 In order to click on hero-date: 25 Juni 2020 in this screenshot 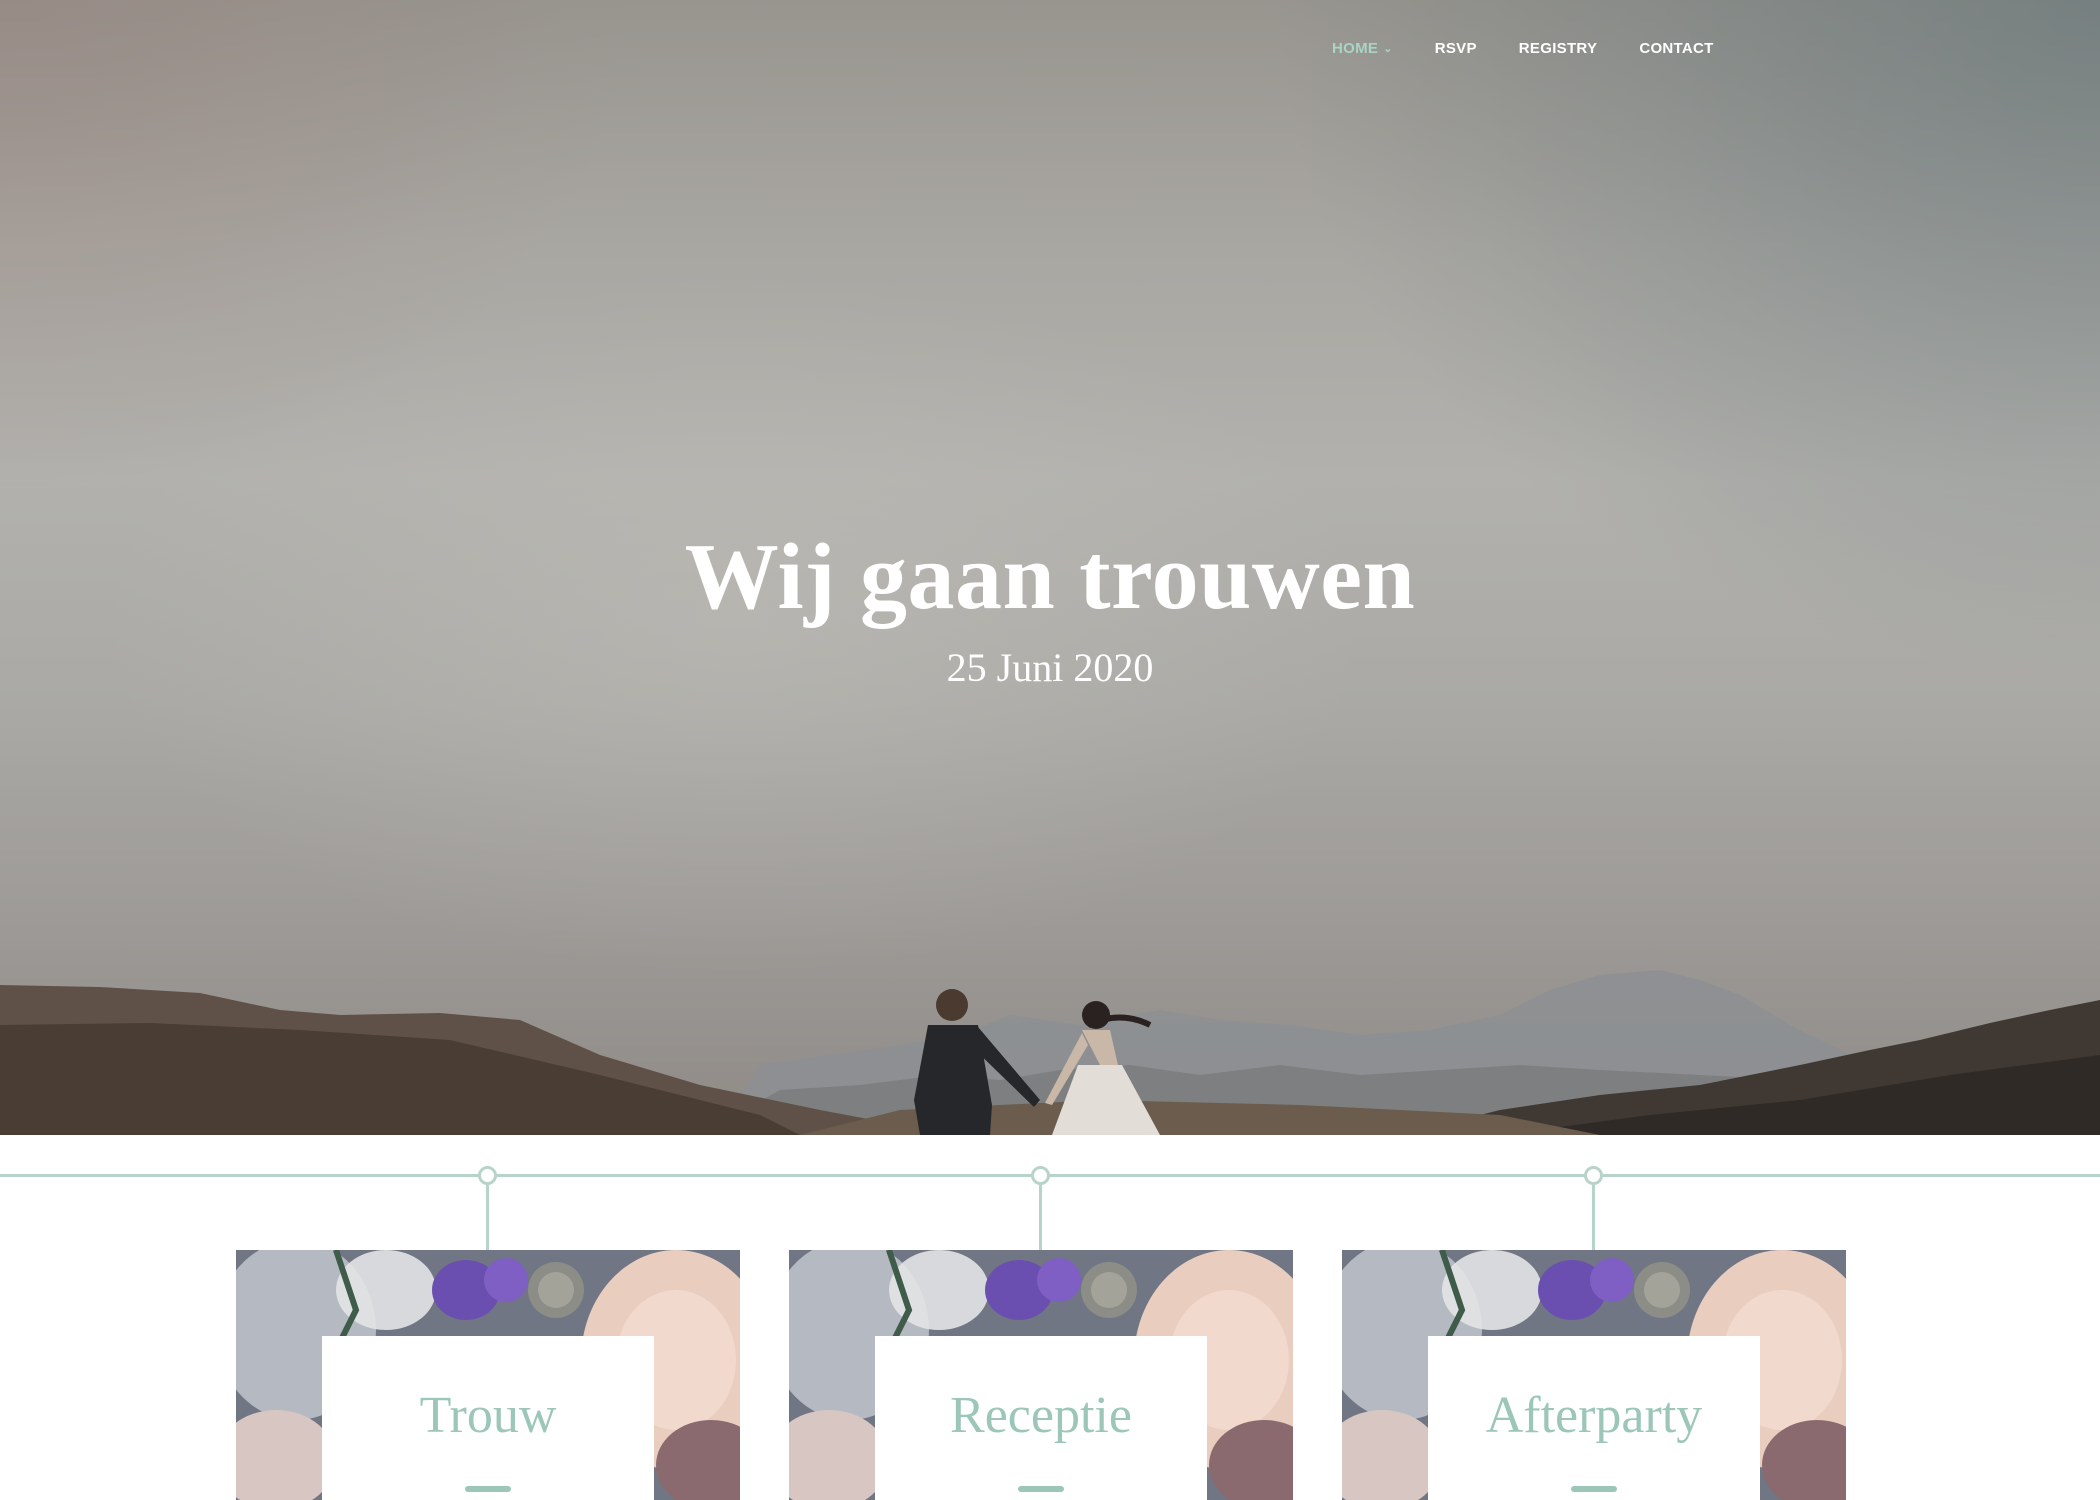, I will do `click(1050, 667)`.